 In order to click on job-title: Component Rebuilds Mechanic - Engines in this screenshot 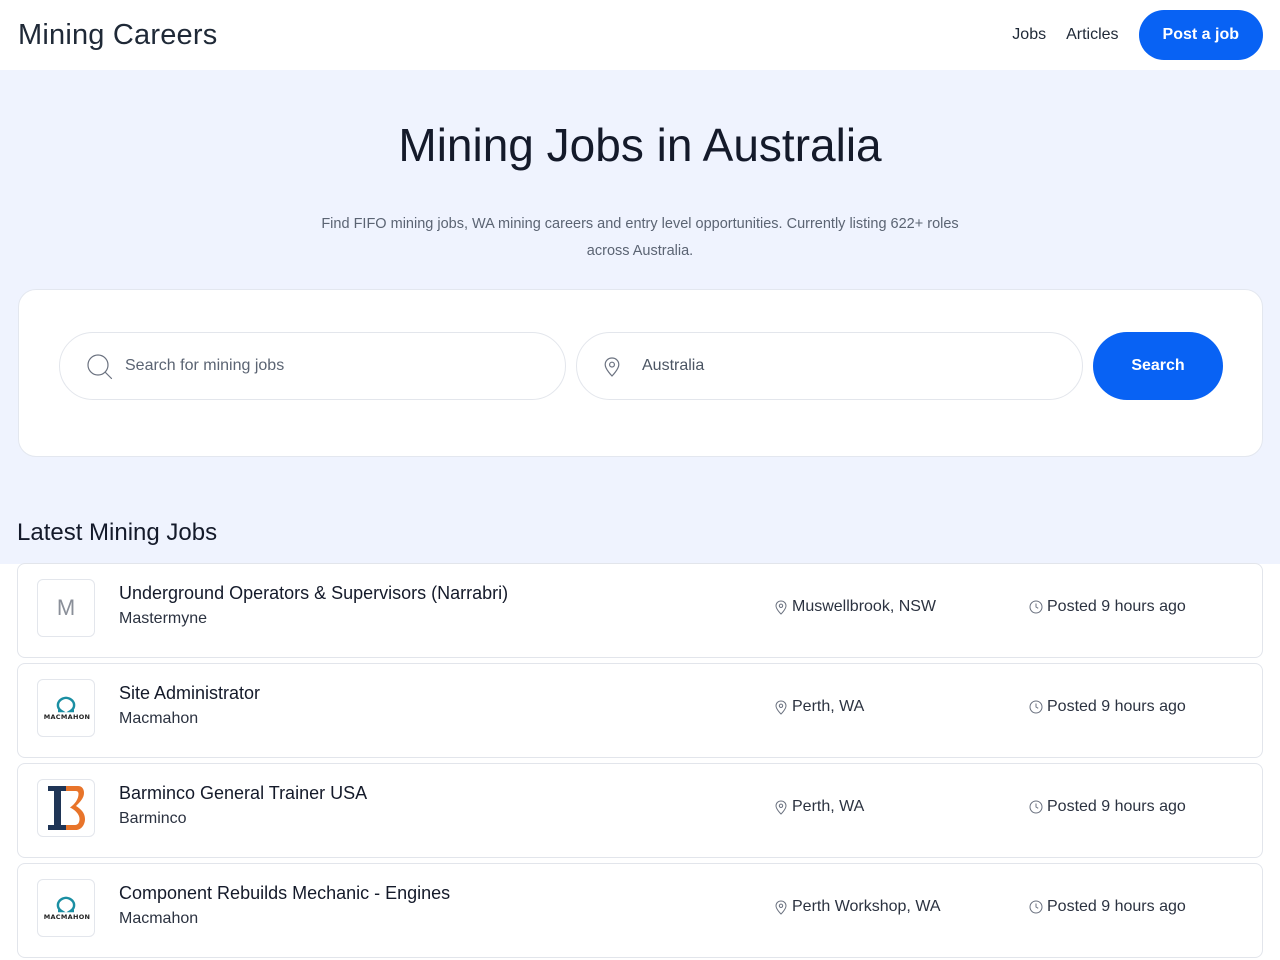, I will do `click(284, 893)`.